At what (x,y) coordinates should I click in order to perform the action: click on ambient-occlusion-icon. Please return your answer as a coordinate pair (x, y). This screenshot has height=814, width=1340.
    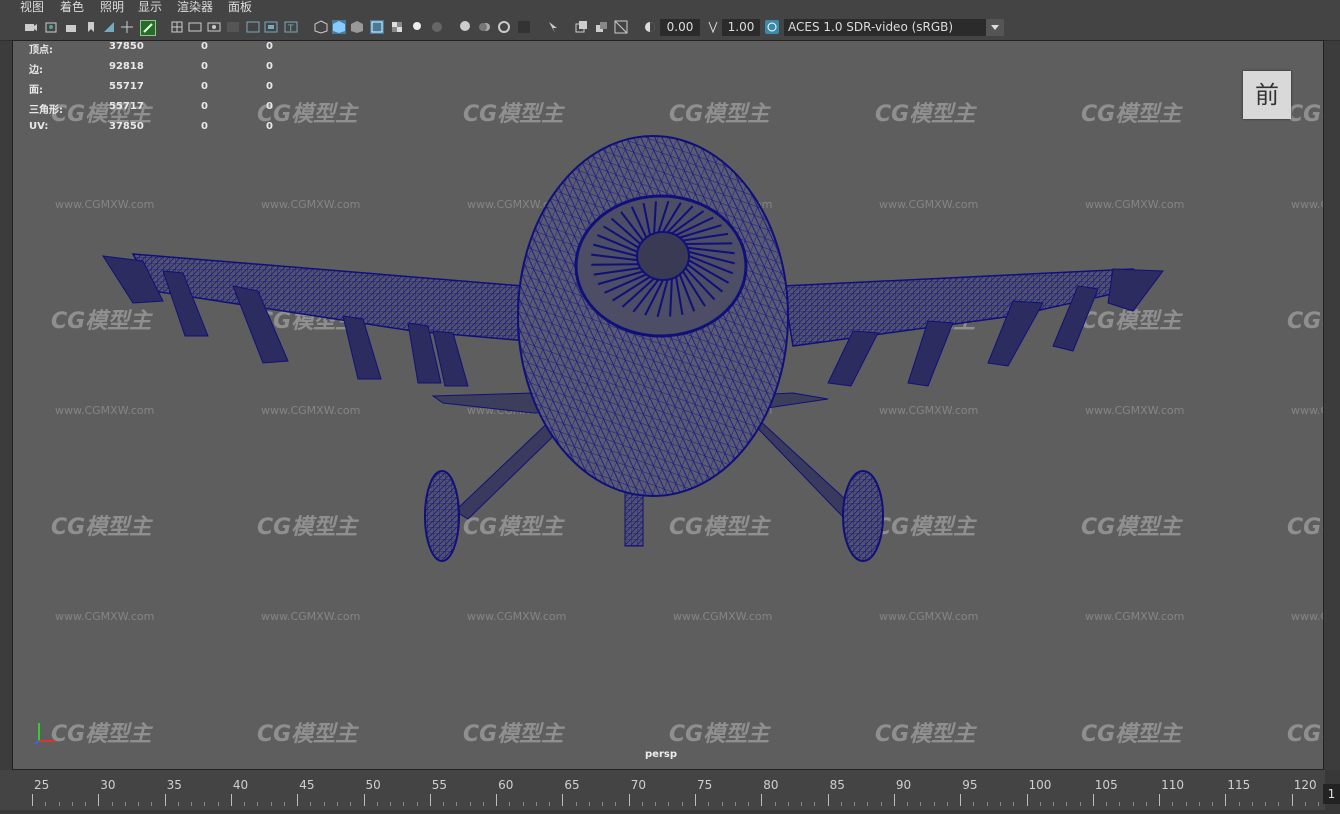
    Looking at the image, I should click on (465, 27).